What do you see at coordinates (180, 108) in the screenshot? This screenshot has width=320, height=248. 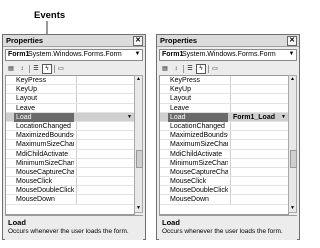 I see `event-name: Leave` at bounding box center [180, 108].